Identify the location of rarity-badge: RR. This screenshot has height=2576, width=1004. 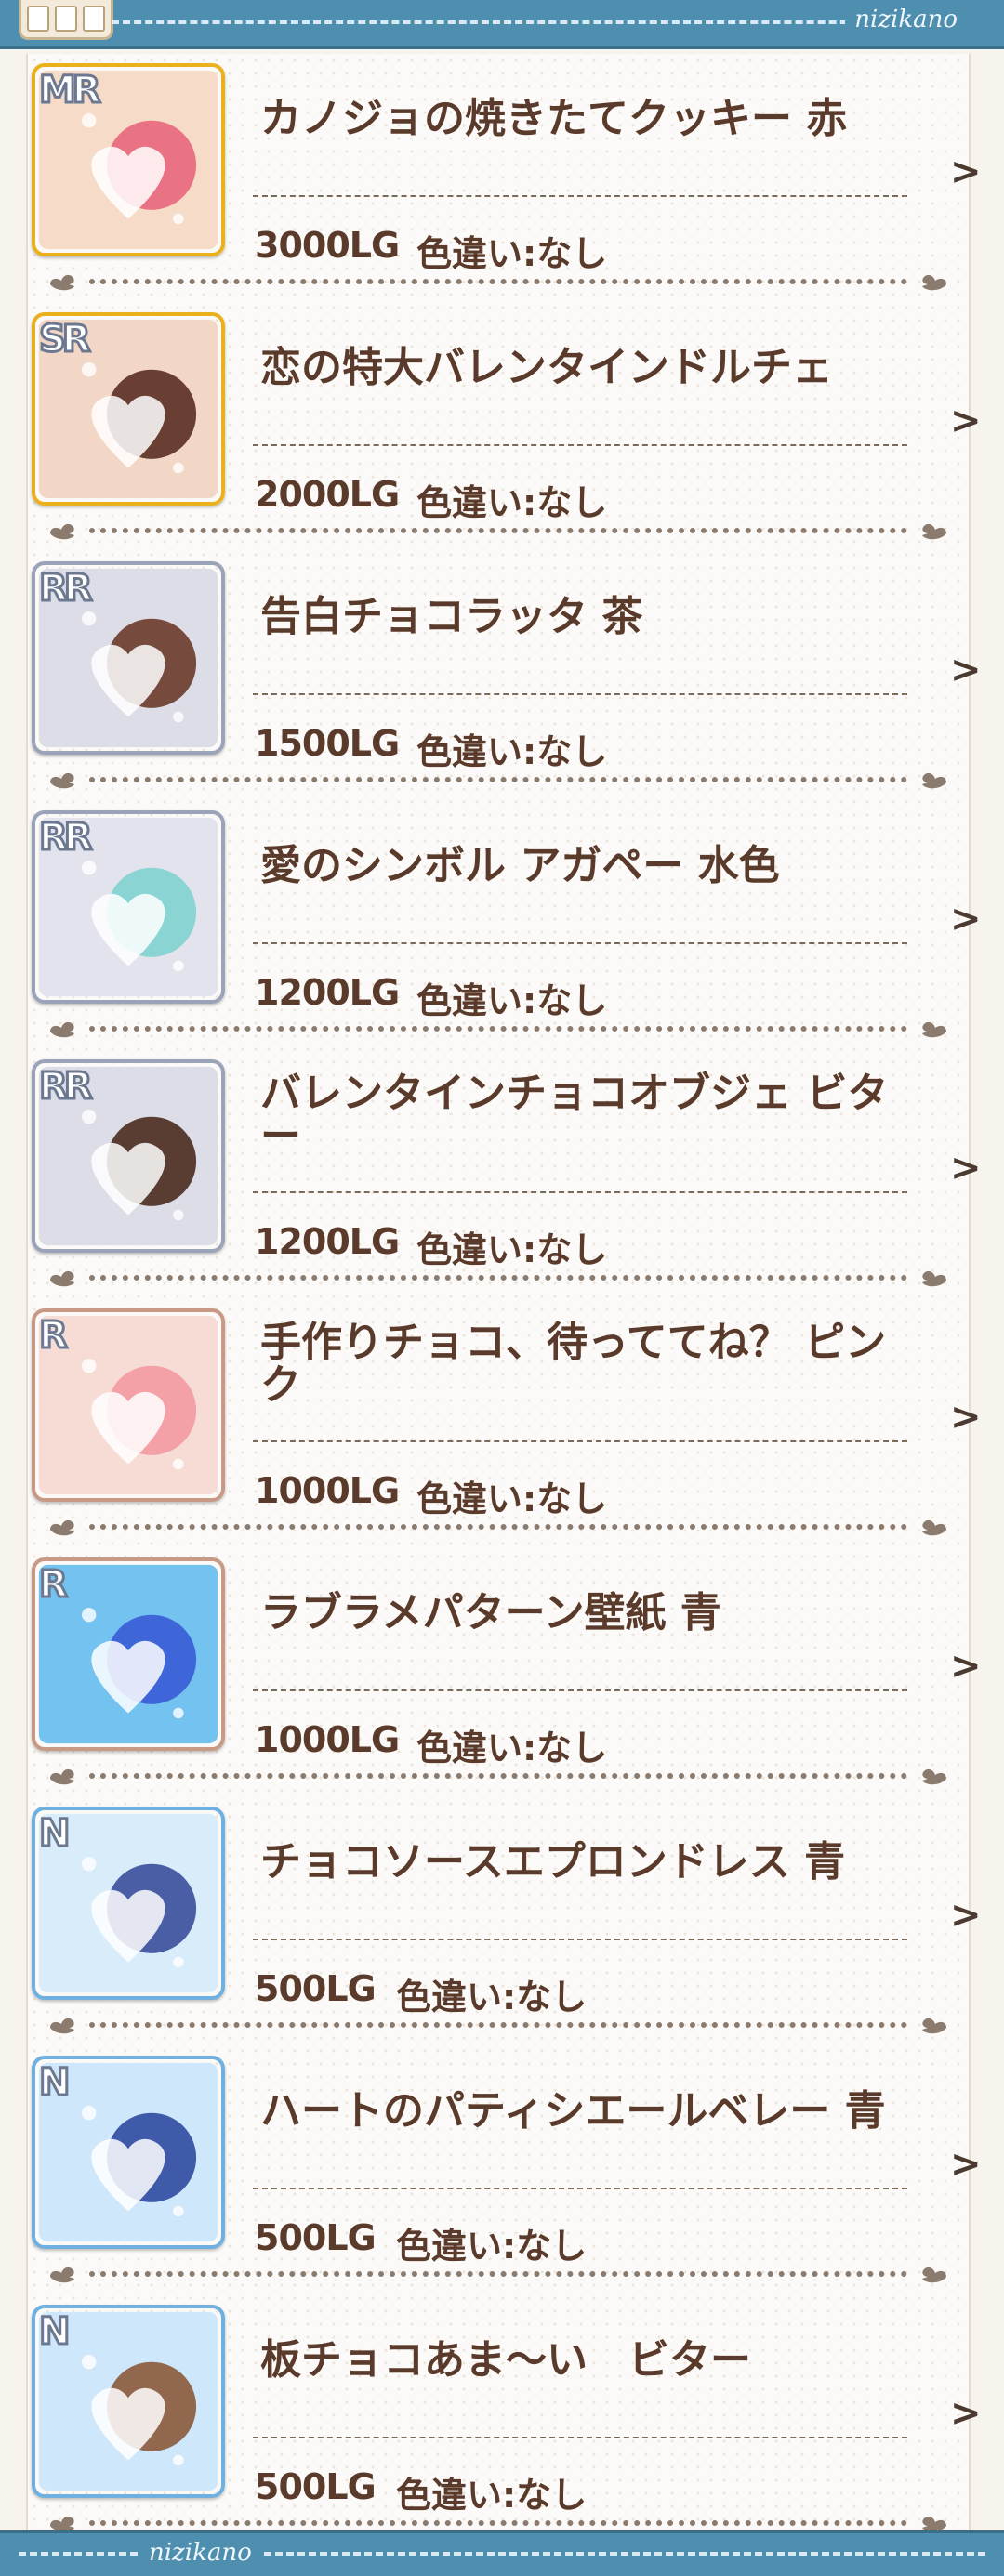
(66, 588).